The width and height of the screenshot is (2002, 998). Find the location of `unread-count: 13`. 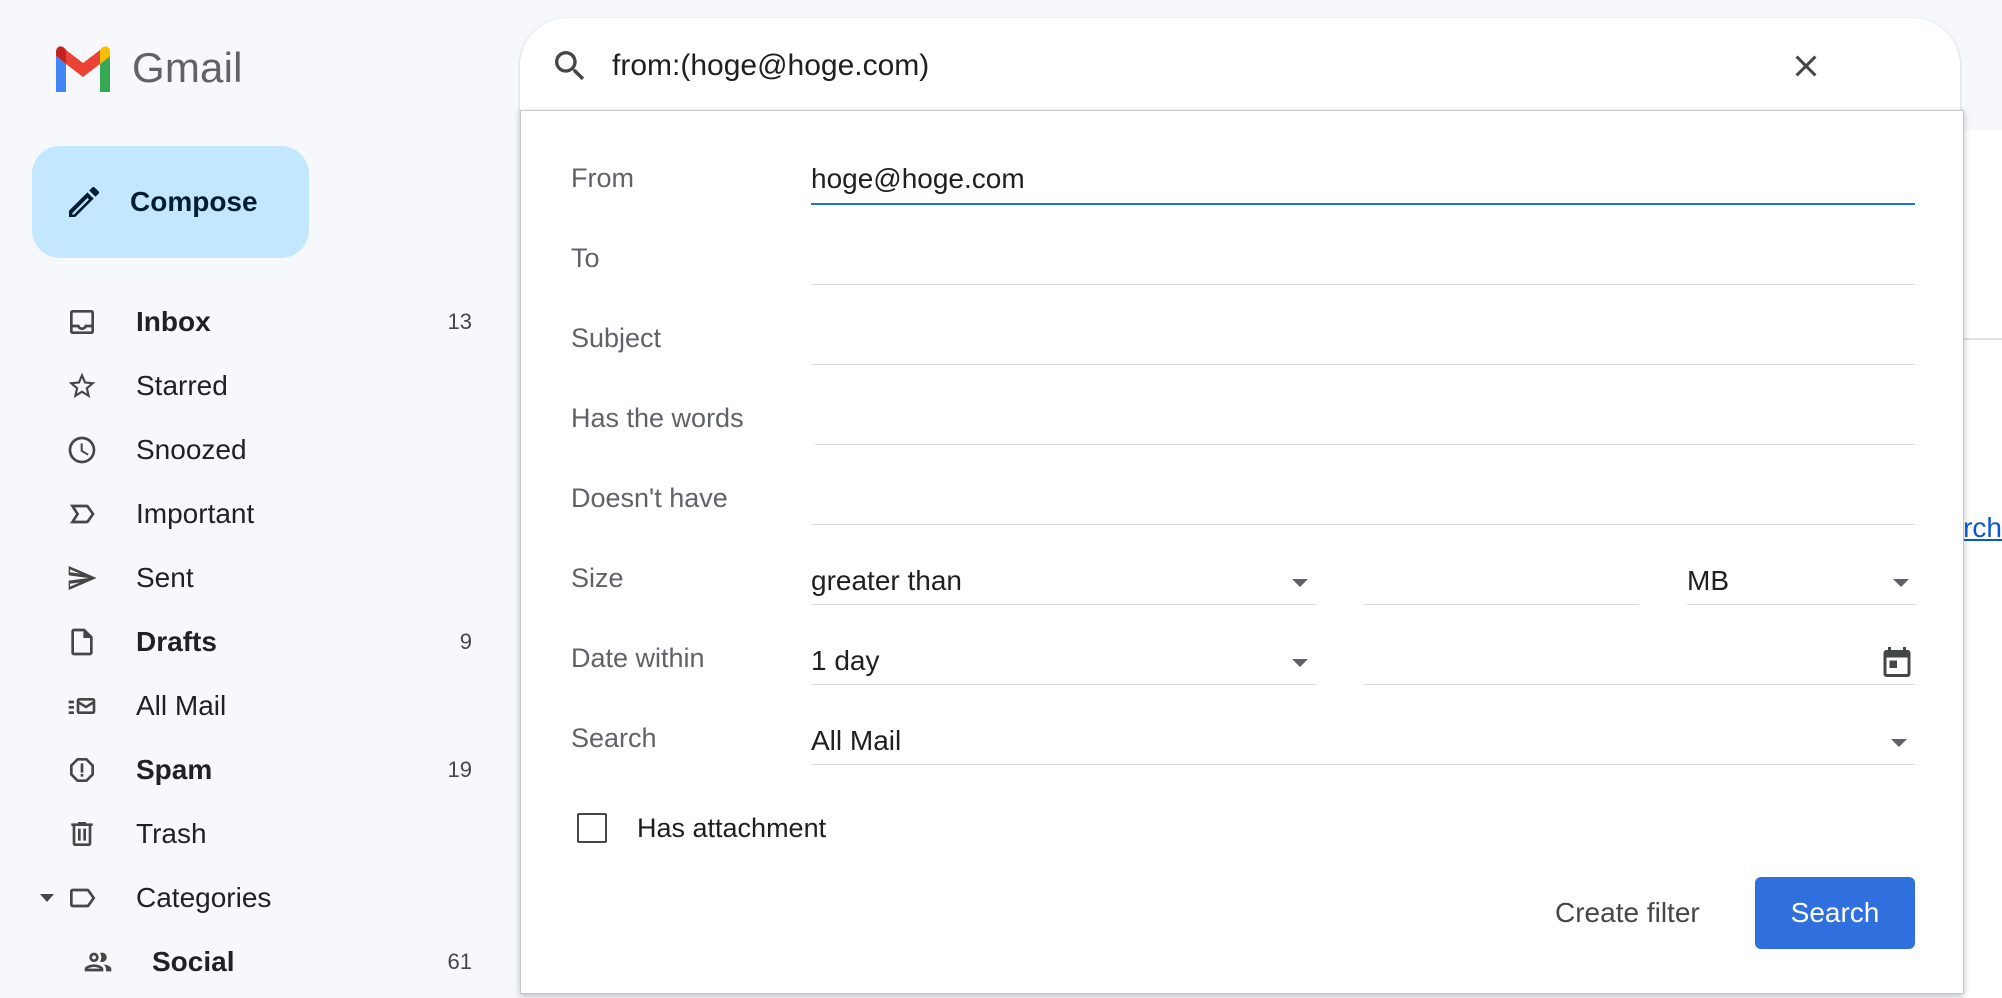

unread-count: 13 is located at coordinates (459, 321).